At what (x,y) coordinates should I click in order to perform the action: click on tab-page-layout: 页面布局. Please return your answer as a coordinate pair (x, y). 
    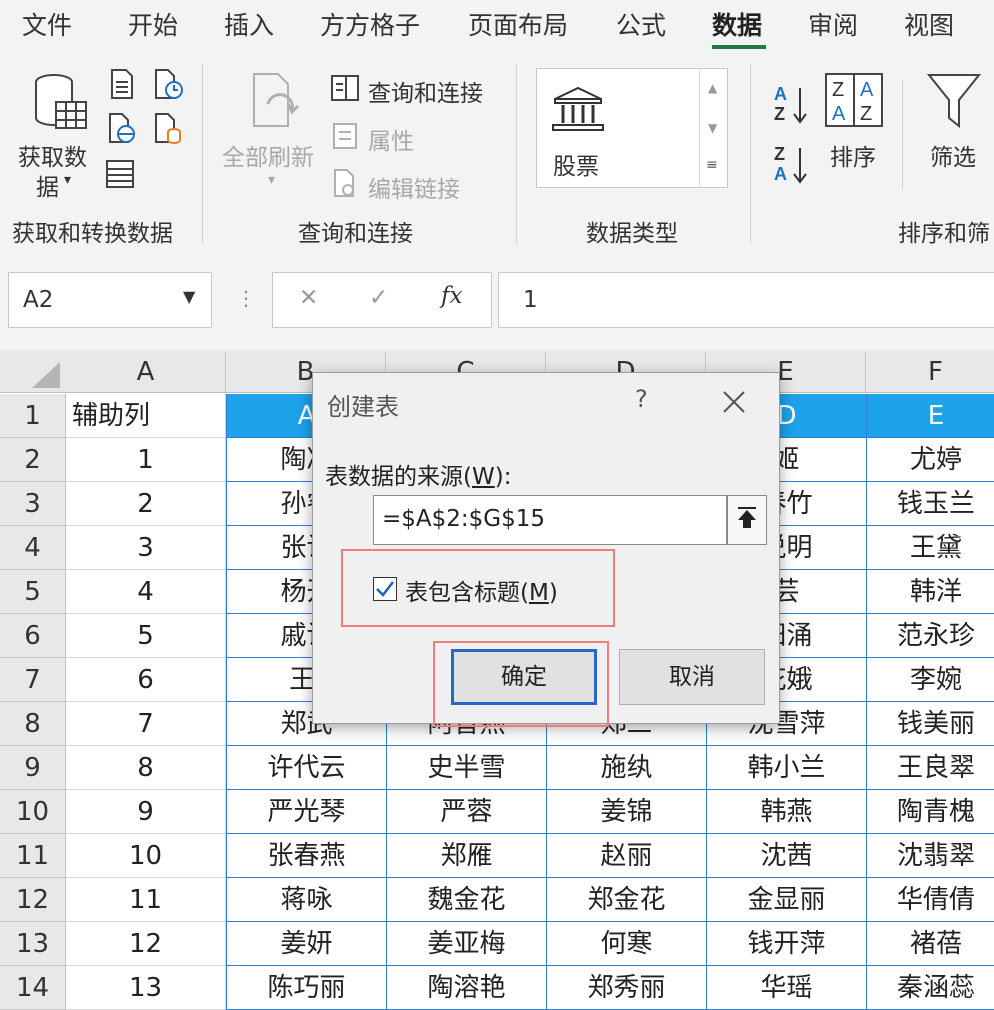
    Looking at the image, I should click on (518, 24).